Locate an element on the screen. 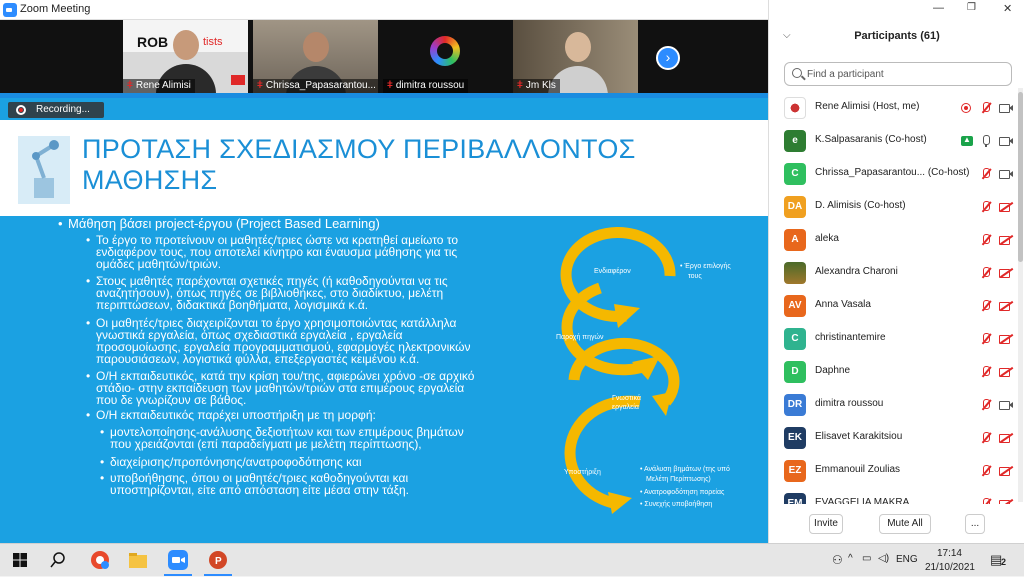 The image size is (1024, 577). participant-name: Alexandra Charoni is located at coordinates (856, 271).